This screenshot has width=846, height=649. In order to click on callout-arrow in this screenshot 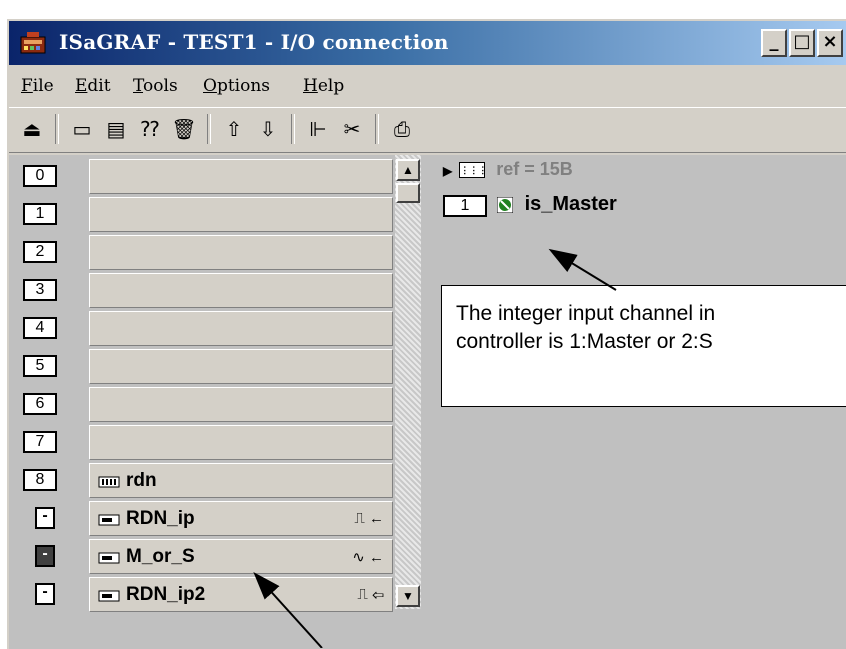, I will do `click(582, 269)`.